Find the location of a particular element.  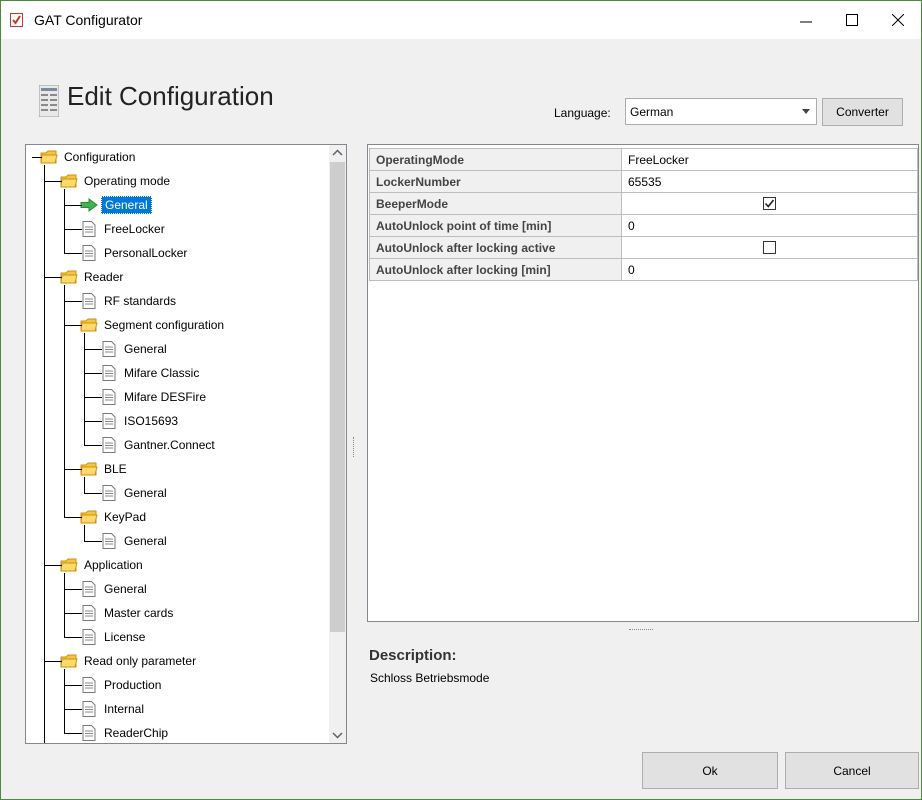

property-name: OperatingMode is located at coordinates (495, 159).